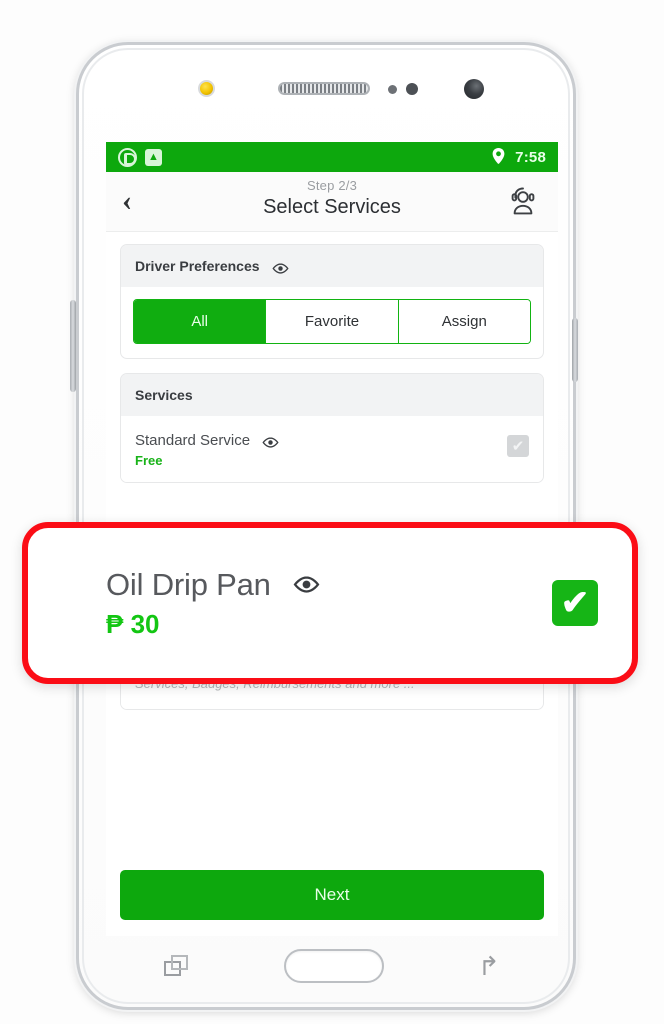 The image size is (664, 1024). I want to click on page-title: Select Services, so click(332, 207).